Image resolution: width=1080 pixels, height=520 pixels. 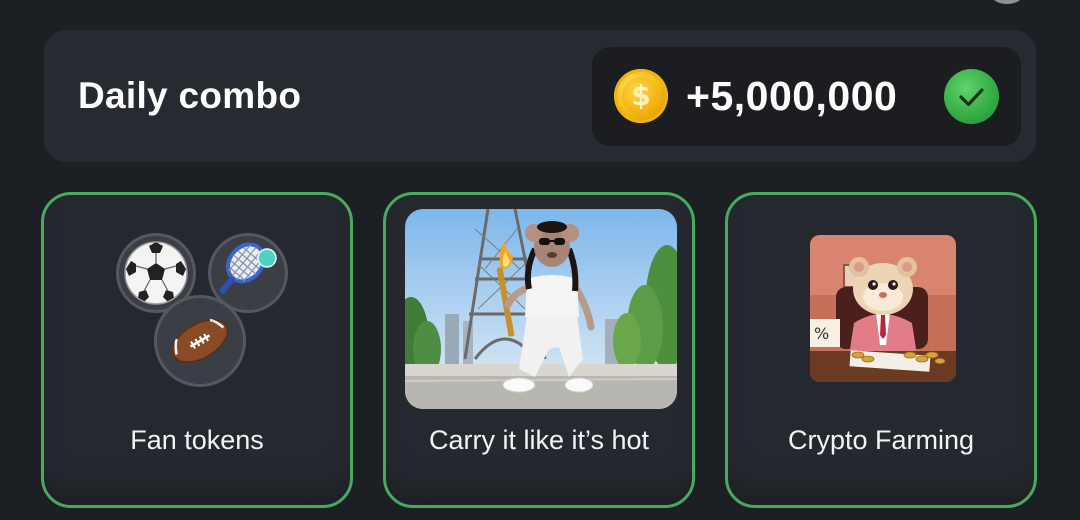 What do you see at coordinates (541, 309) in the screenshot?
I see `torch-mouse-paris-image` at bounding box center [541, 309].